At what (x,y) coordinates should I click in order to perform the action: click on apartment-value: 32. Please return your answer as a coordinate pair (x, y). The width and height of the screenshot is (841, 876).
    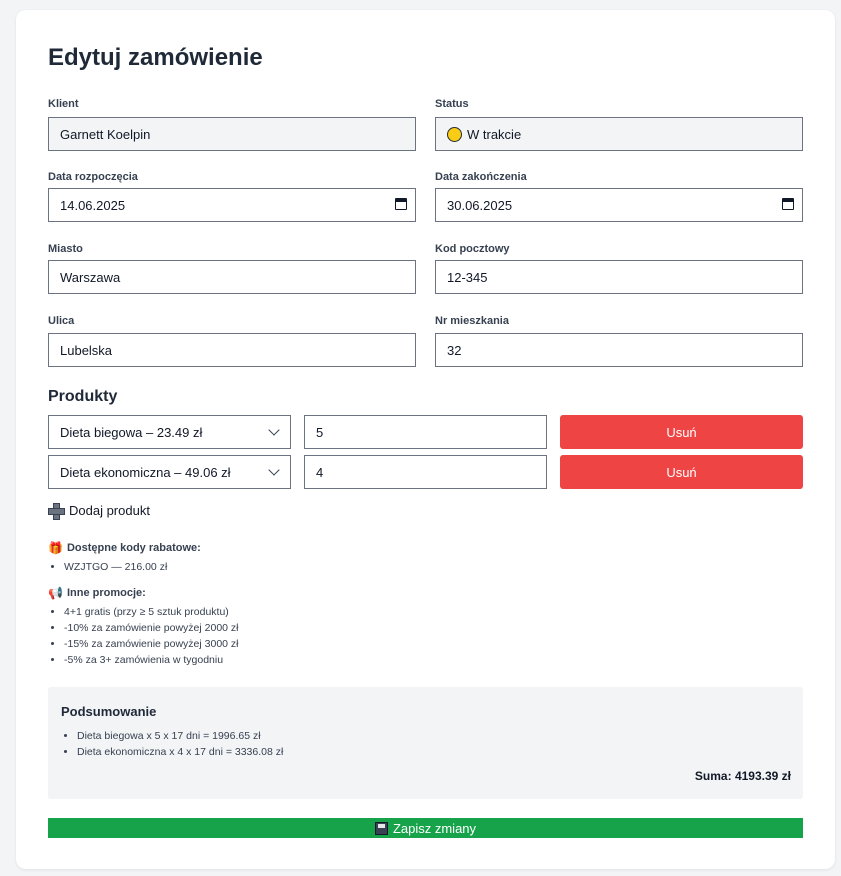
    Looking at the image, I should click on (454, 350).